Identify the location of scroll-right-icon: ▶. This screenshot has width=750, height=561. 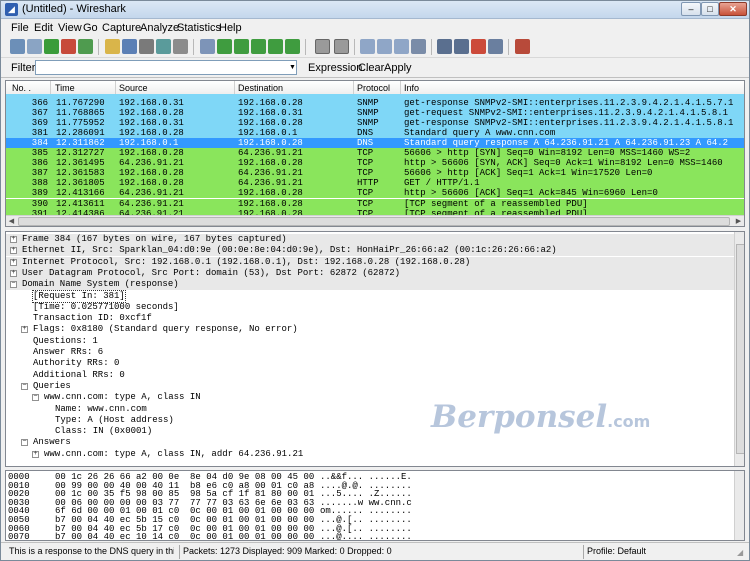
(738, 221).